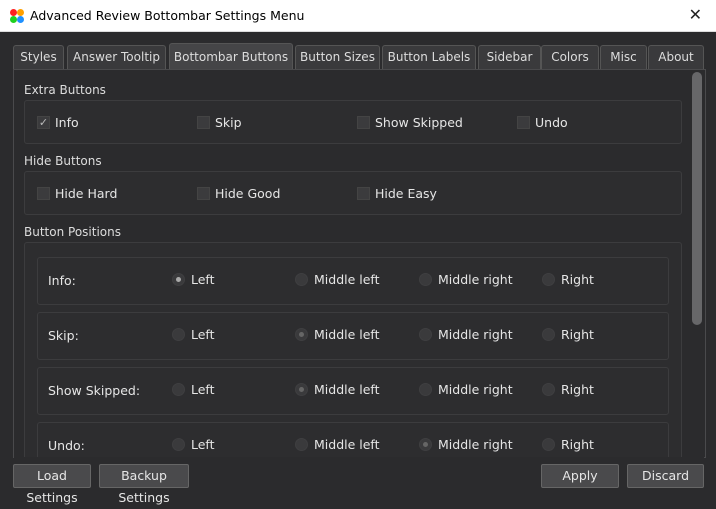  What do you see at coordinates (203, 193) in the screenshot?
I see `checkbox-hide-good` at bounding box center [203, 193].